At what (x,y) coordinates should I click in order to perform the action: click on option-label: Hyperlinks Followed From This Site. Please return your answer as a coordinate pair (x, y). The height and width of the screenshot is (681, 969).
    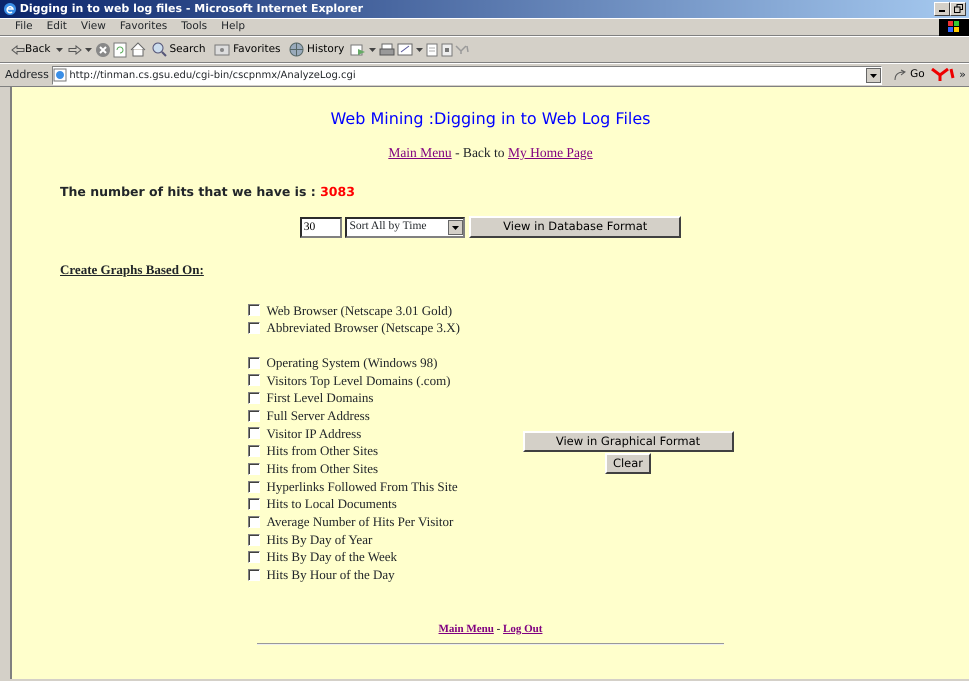
    Looking at the image, I should click on (362, 487).